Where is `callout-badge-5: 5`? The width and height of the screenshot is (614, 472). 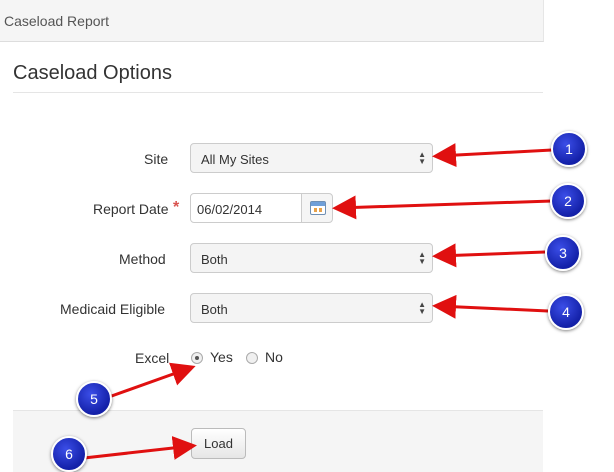 callout-badge-5: 5 is located at coordinates (94, 399).